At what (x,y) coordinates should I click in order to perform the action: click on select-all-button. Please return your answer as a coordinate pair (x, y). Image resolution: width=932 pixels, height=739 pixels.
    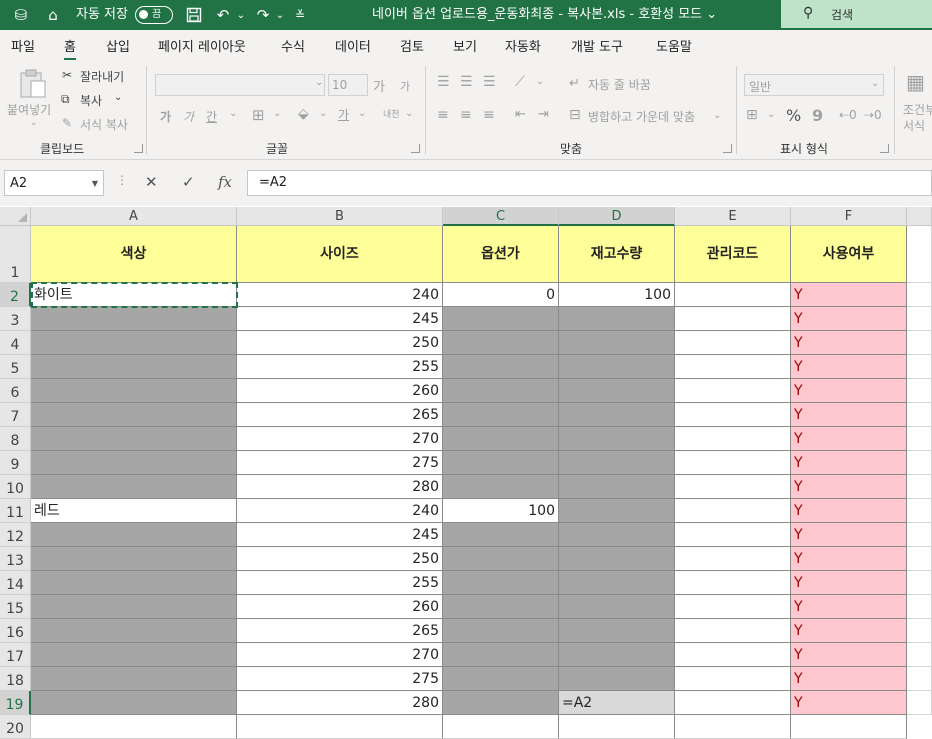
    Looking at the image, I should click on (15, 216).